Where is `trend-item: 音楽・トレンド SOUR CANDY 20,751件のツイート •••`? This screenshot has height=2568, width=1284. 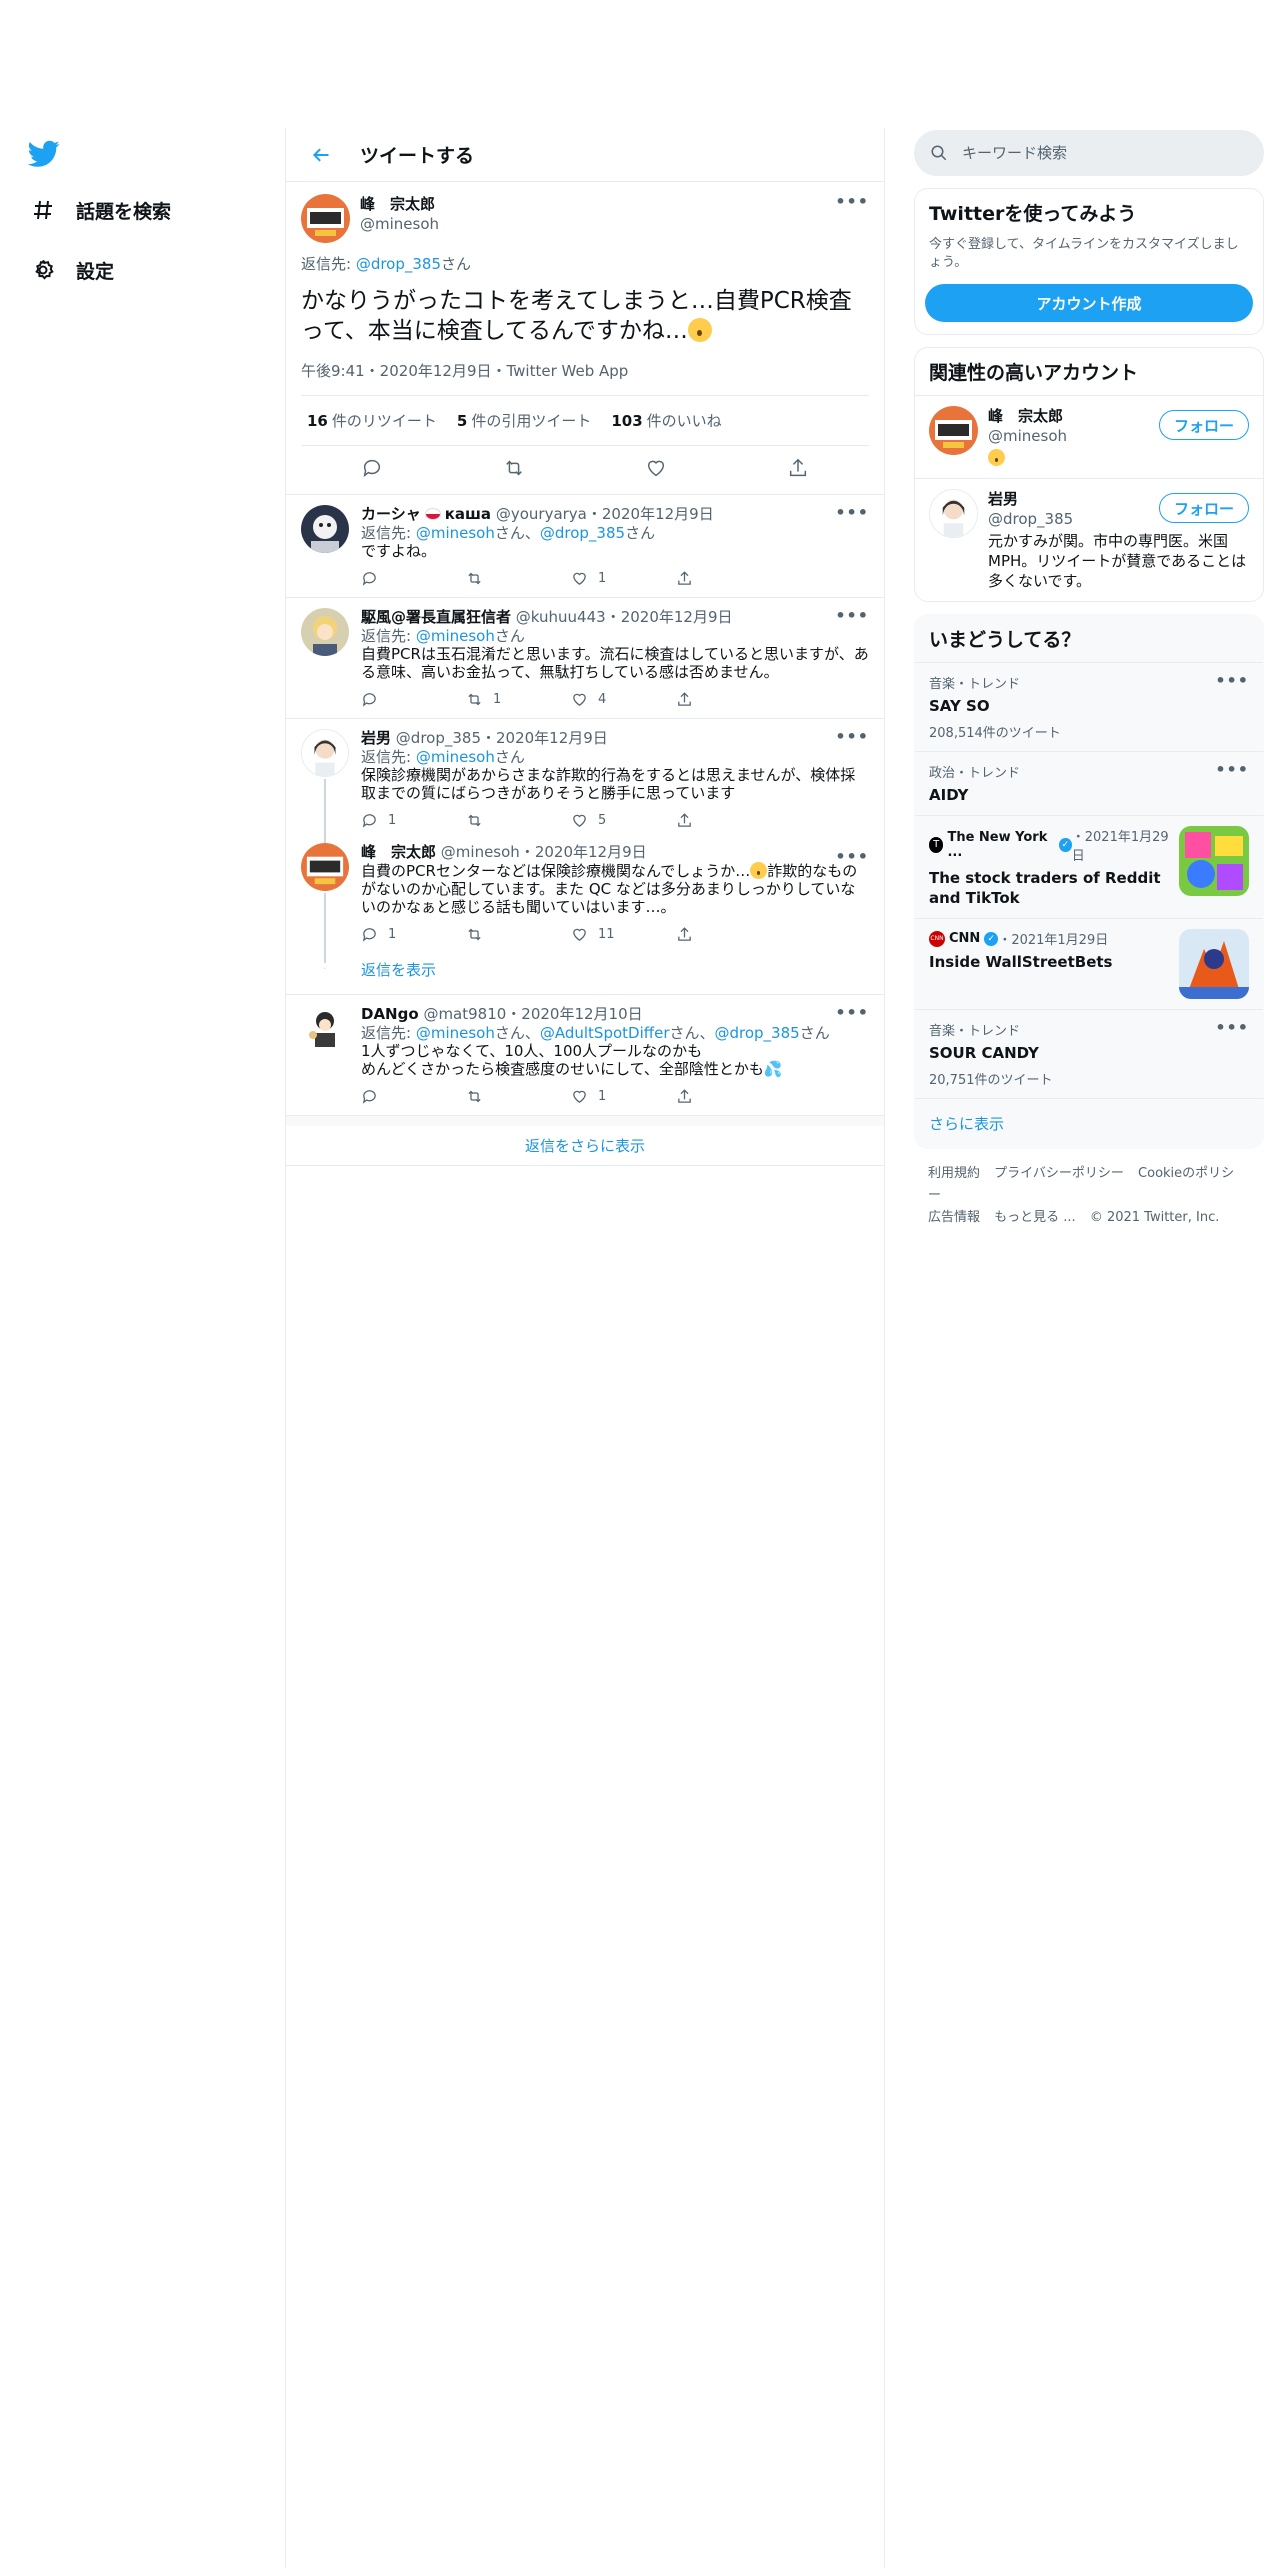 trend-item: 音楽・トレンド SOUR CANDY 20,751件のツイート ••• is located at coordinates (1089, 1053).